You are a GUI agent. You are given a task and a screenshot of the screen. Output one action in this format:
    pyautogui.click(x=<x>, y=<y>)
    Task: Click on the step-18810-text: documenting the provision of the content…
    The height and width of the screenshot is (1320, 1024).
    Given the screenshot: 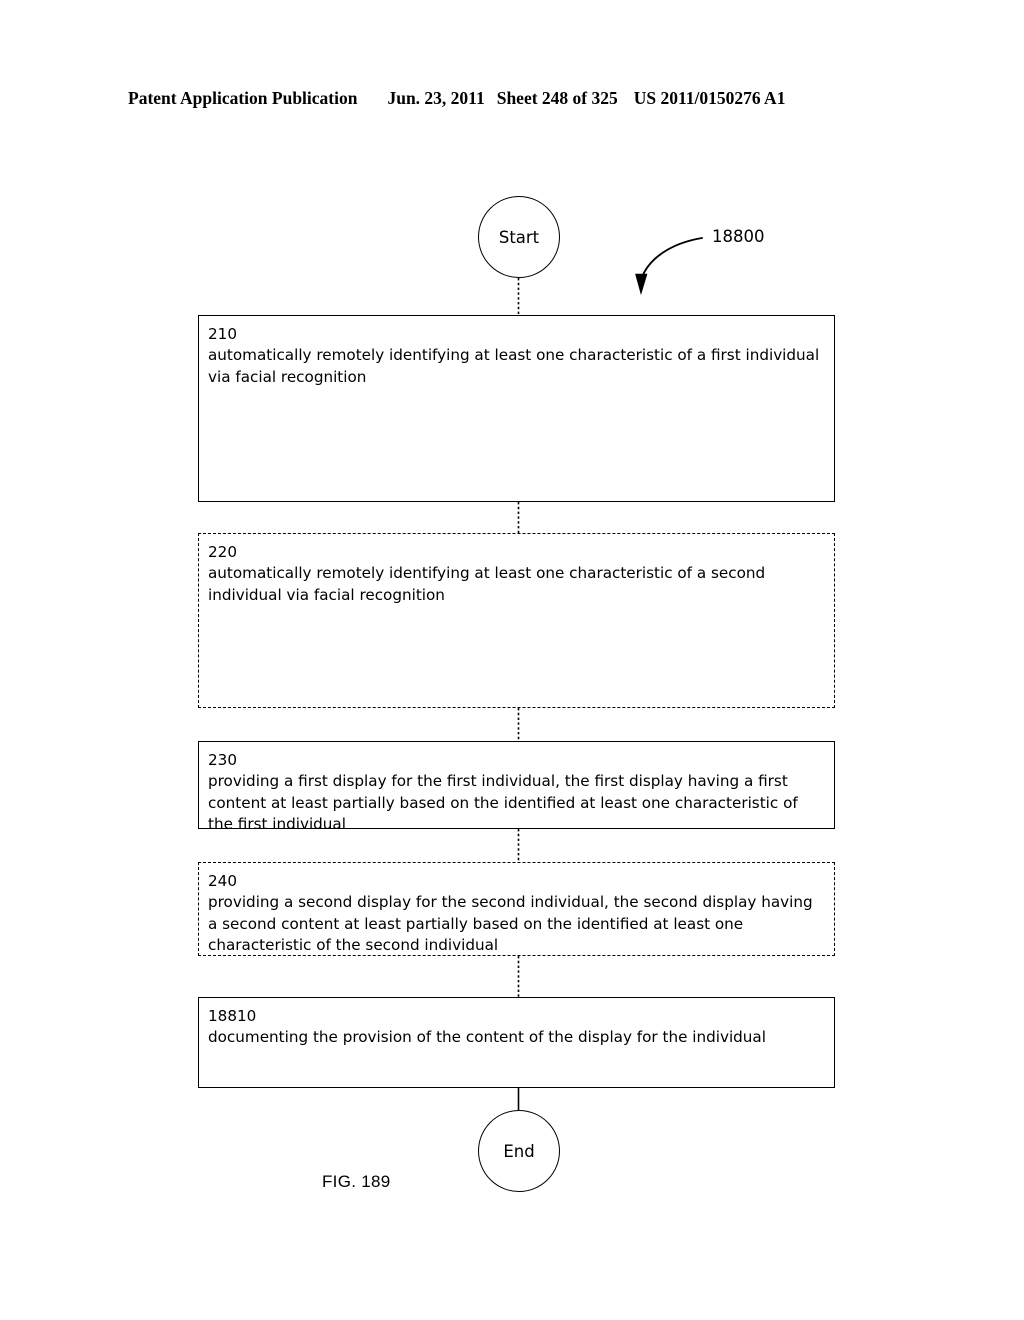 What is the action you would take?
    pyautogui.click(x=487, y=1037)
    